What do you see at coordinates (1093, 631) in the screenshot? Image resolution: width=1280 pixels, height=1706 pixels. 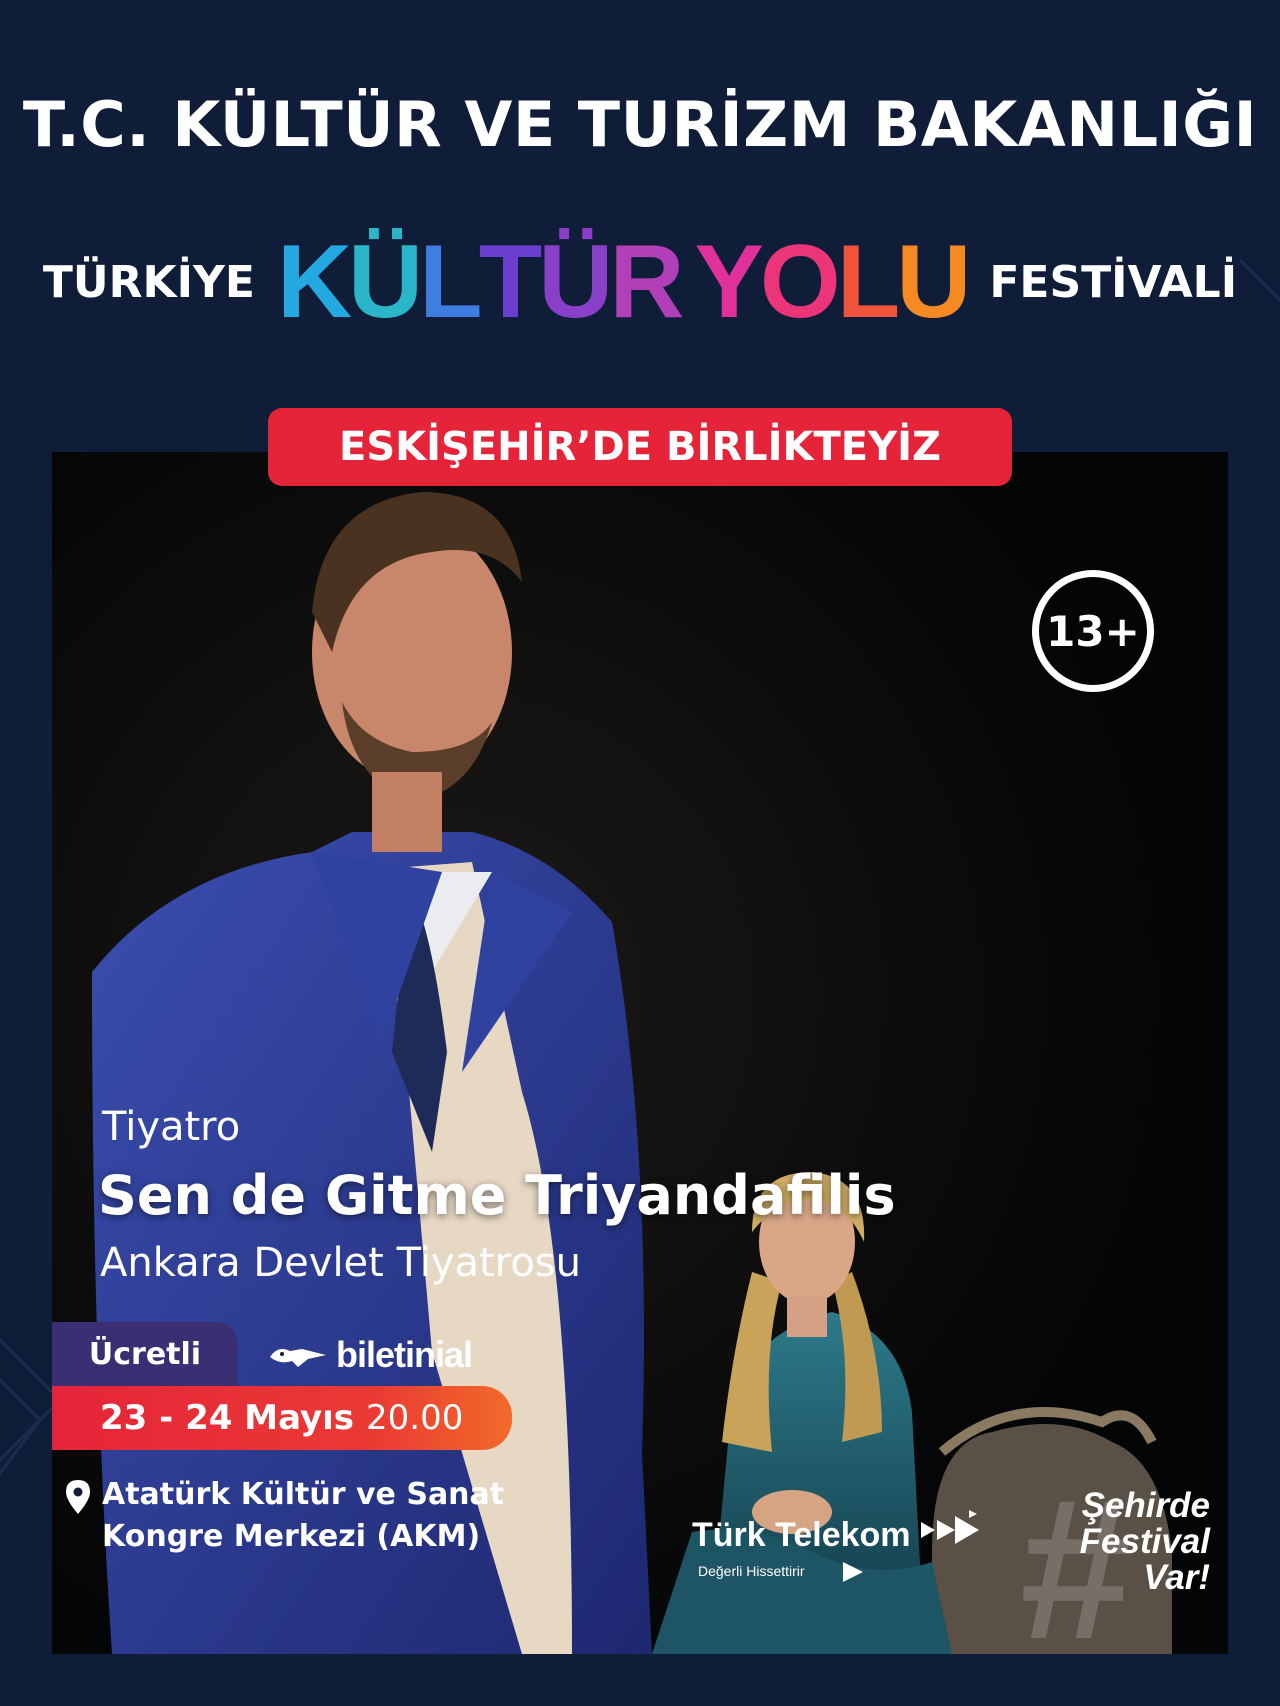 I see `age-rating-badge: 13+` at bounding box center [1093, 631].